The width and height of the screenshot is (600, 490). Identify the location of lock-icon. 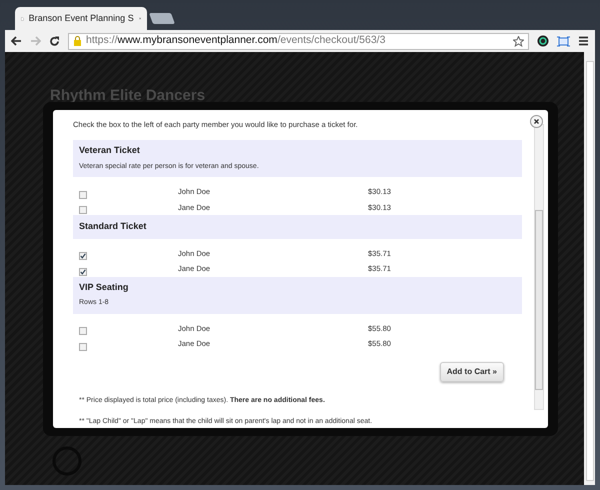
(77, 41).